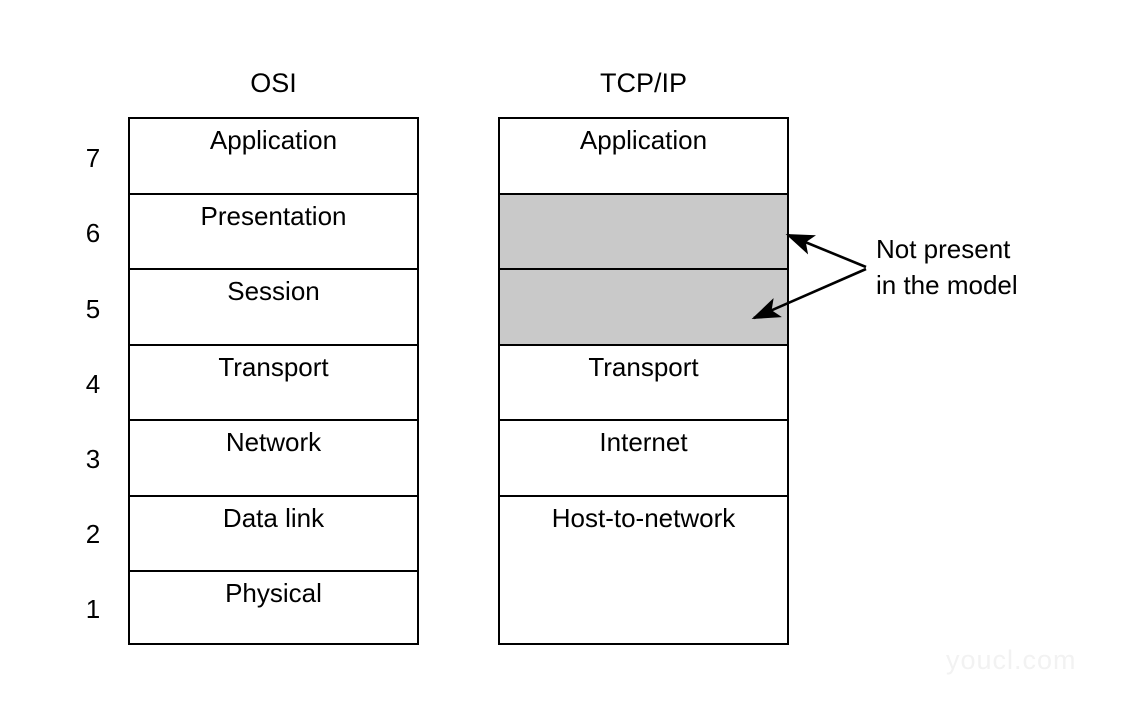 The image size is (1140, 704). What do you see at coordinates (643, 570) in the screenshot?
I see `tcpip-layer-host-to-network: Host-to-network` at bounding box center [643, 570].